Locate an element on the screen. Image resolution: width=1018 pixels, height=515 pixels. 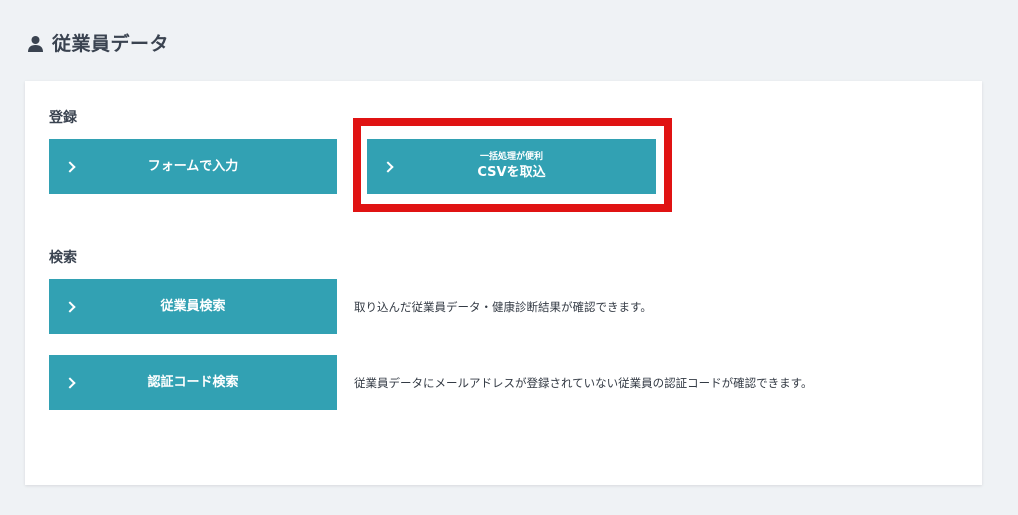
search-section-label: 検索 is located at coordinates (63, 258).